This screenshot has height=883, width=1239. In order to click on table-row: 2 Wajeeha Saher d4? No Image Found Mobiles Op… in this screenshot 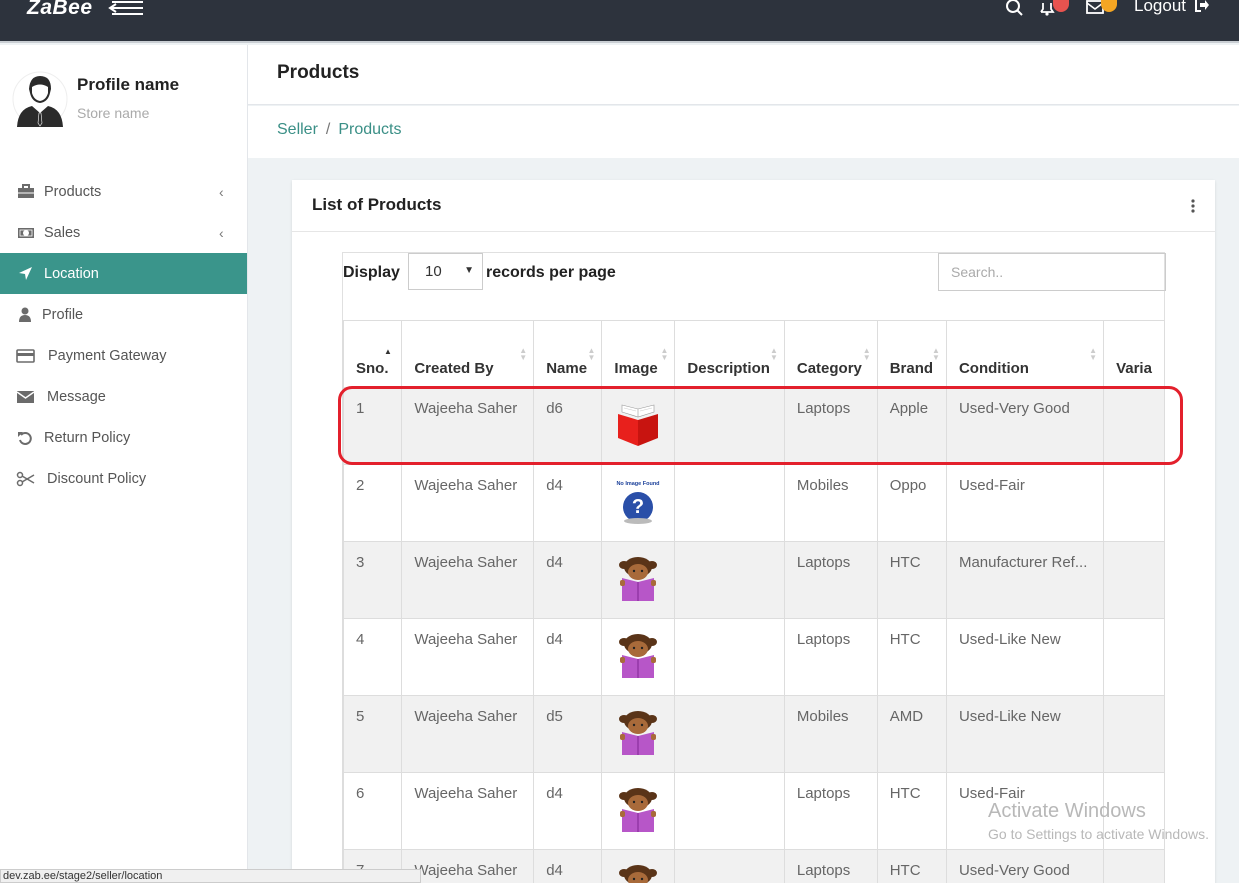, I will do `click(754, 503)`.